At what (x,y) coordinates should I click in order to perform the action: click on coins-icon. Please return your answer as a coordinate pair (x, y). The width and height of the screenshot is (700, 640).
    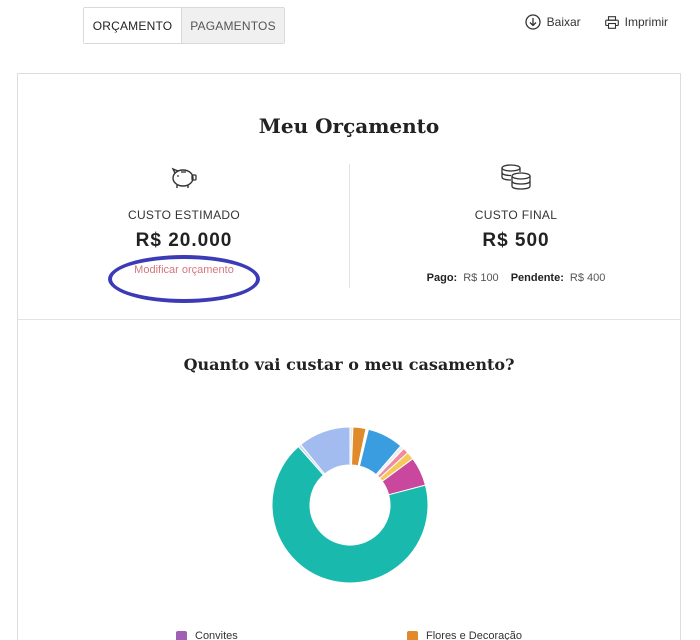
    Looking at the image, I should click on (516, 177).